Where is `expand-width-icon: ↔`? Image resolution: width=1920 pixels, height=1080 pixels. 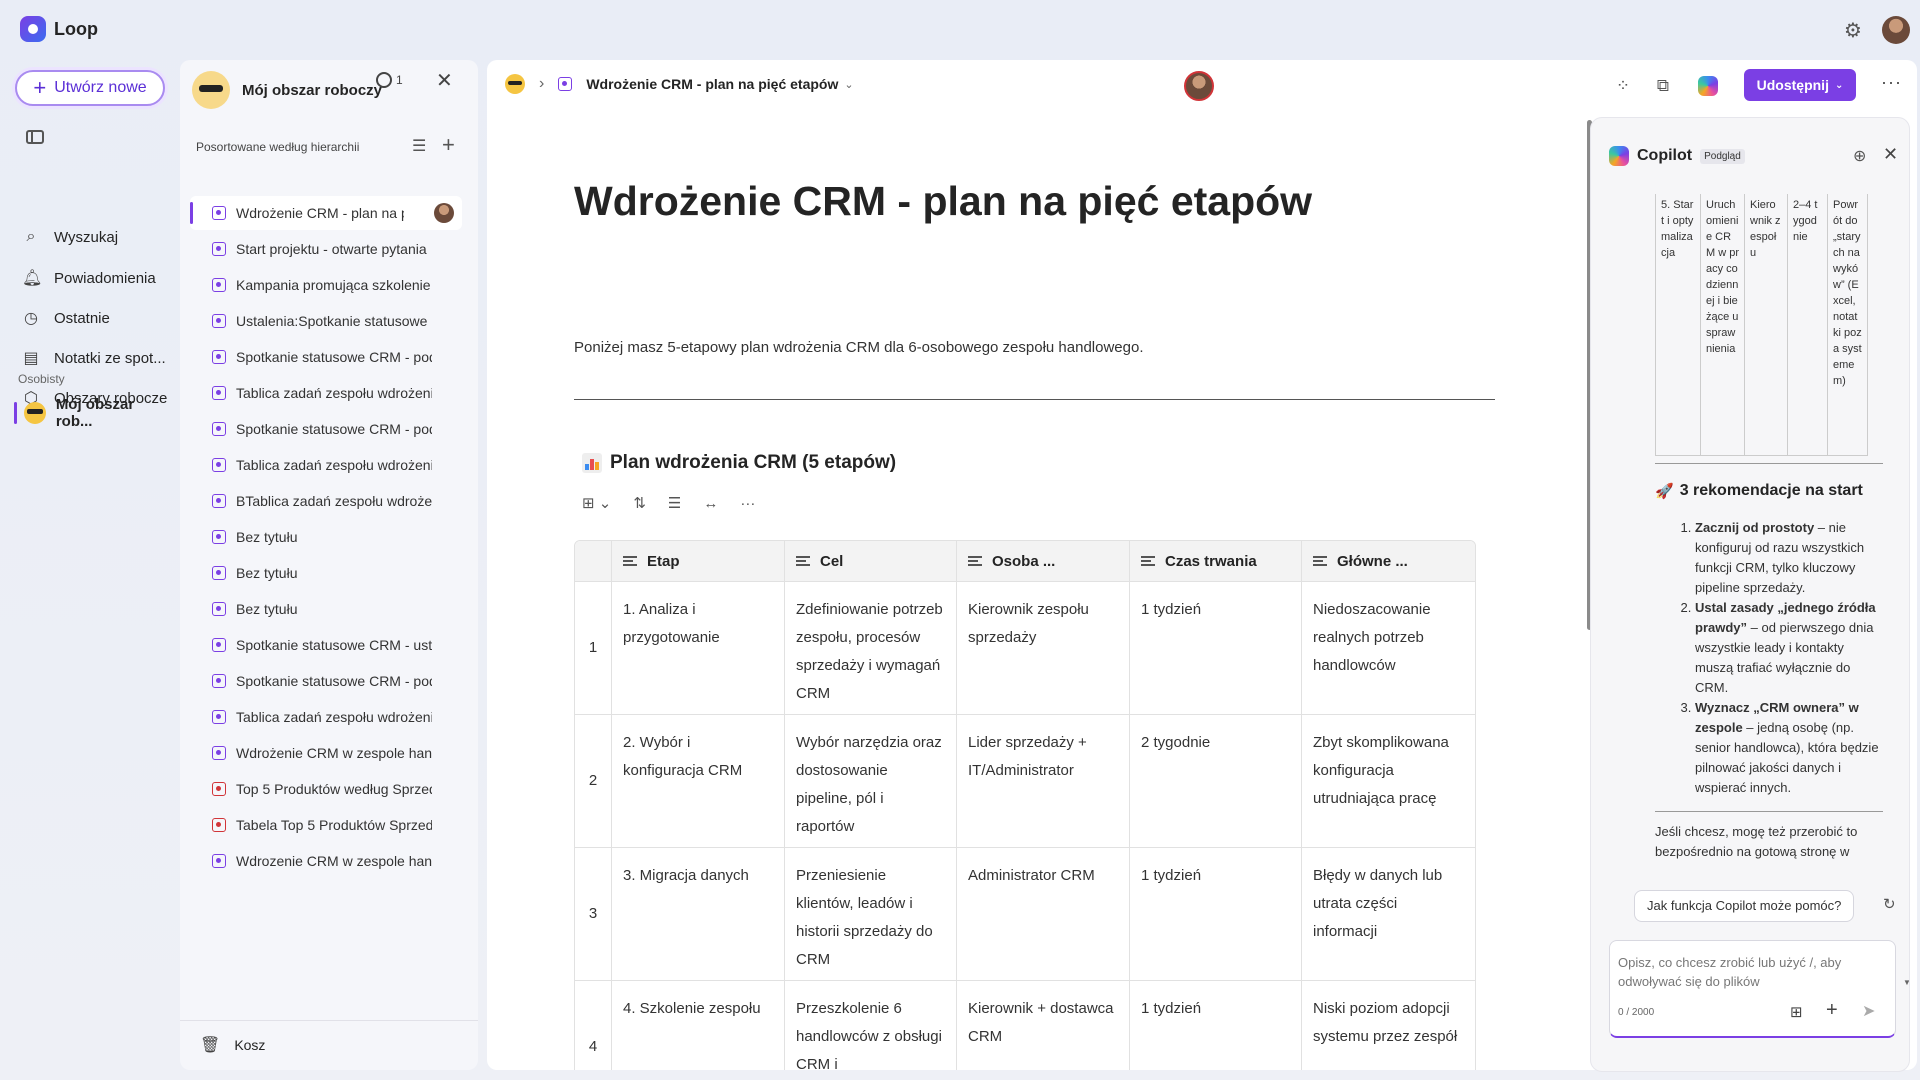
expand-width-icon: ↔ is located at coordinates (710, 503).